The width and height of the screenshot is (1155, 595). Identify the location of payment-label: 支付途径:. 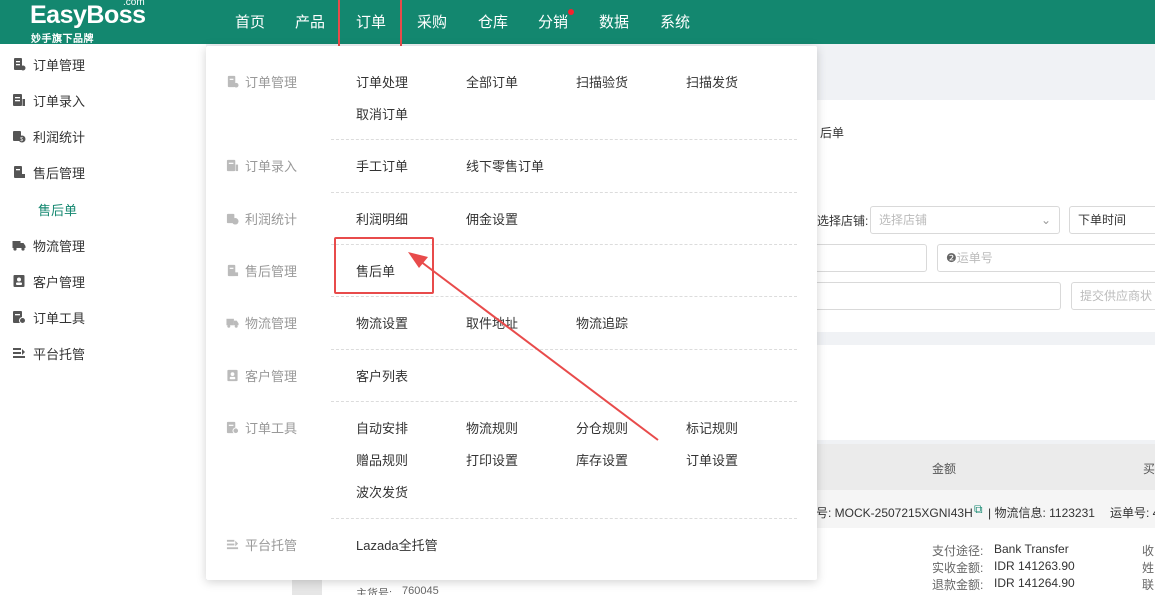
(958, 551).